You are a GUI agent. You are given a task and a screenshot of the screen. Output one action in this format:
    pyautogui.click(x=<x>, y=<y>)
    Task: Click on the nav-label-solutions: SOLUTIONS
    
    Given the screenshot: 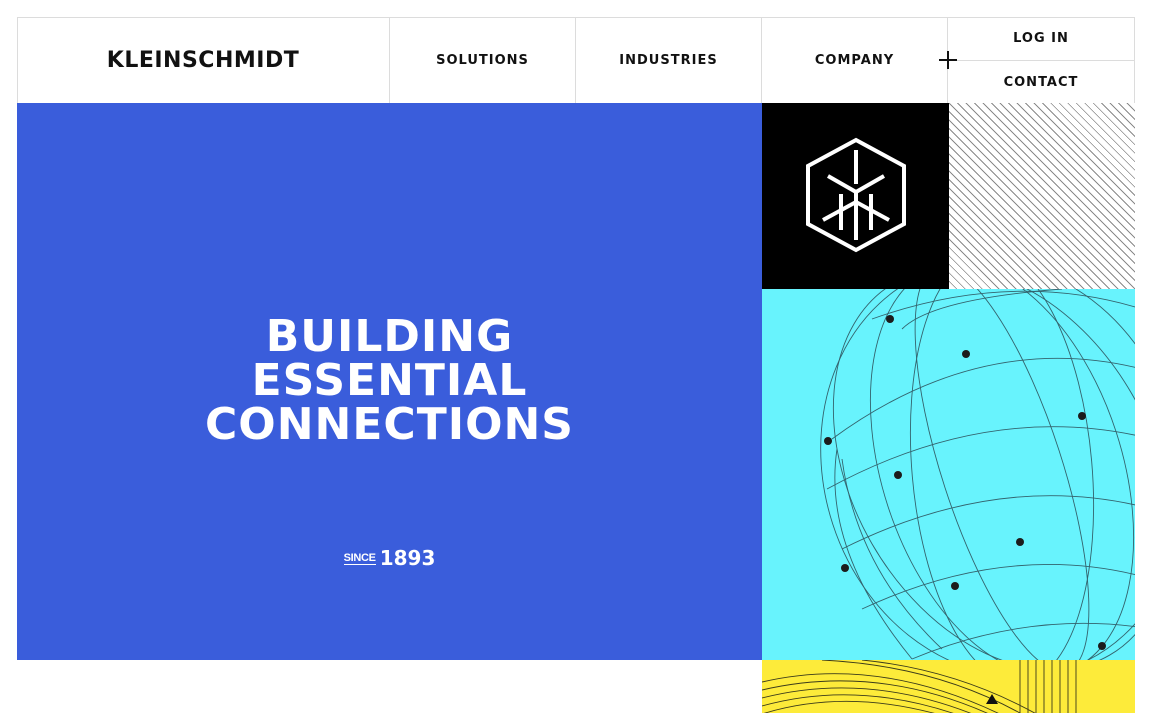 What is the action you would take?
    pyautogui.click(x=482, y=60)
    